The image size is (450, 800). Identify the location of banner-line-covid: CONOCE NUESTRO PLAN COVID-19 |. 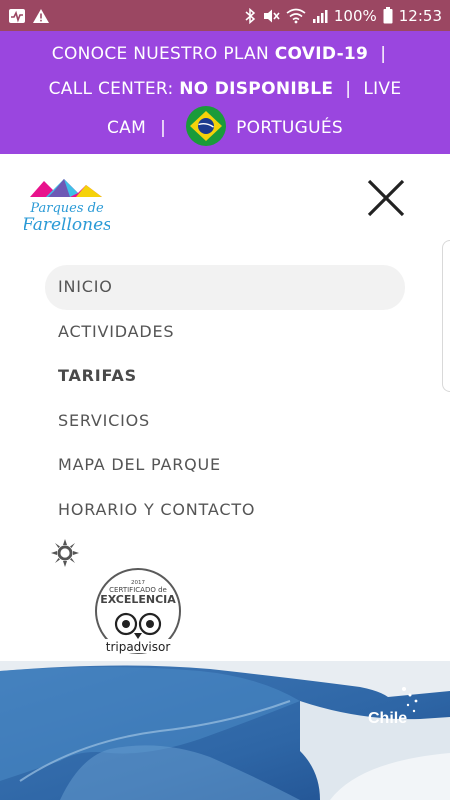
(225, 54).